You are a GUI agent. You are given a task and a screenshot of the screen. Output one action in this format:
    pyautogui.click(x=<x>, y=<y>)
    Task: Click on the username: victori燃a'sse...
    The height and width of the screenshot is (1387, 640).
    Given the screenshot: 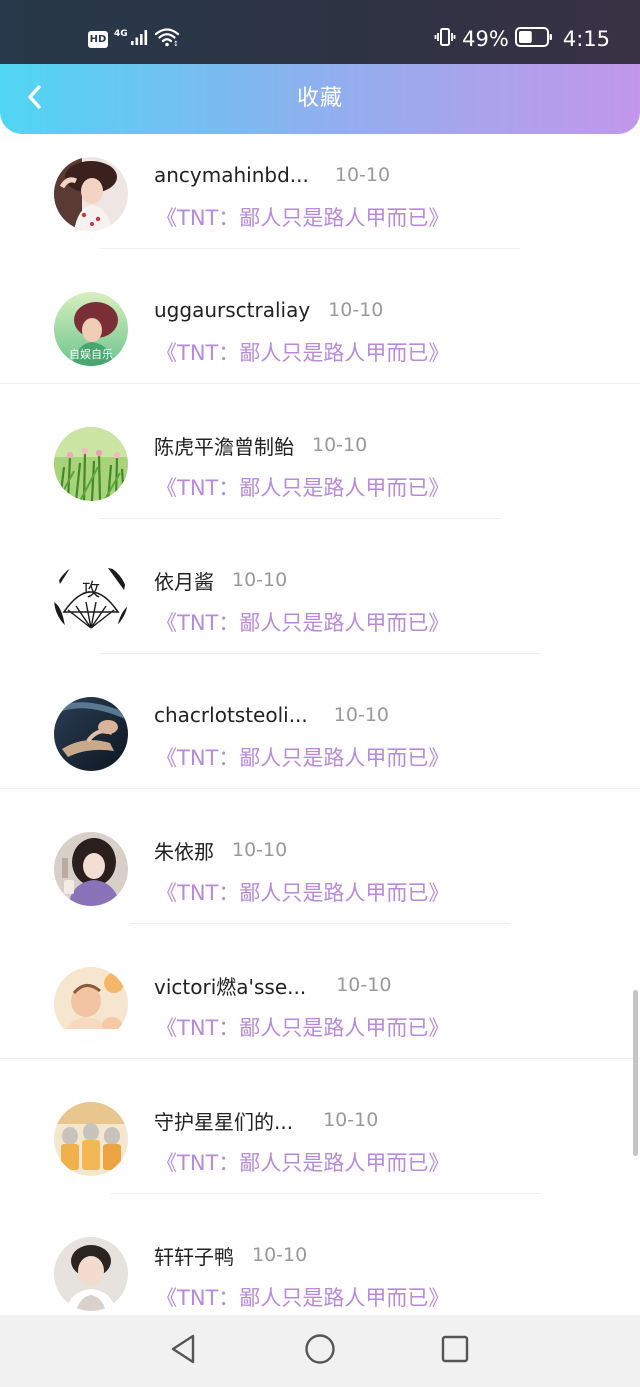 What is the action you would take?
    pyautogui.click(x=230, y=985)
    